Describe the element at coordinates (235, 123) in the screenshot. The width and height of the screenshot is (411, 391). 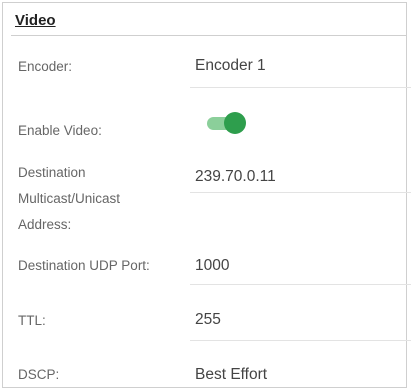
I see `toggle-knob` at that location.